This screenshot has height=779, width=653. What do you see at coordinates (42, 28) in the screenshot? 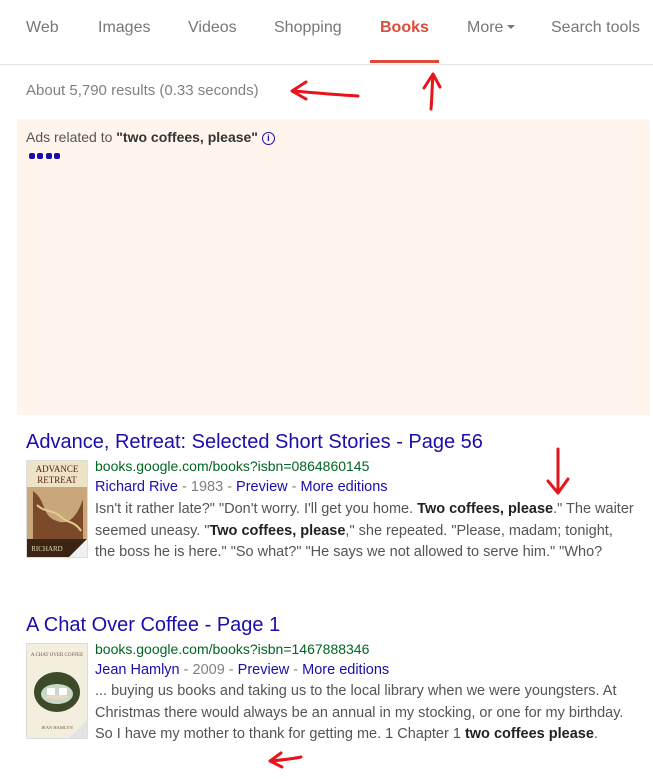
I see `tab-web: Web` at bounding box center [42, 28].